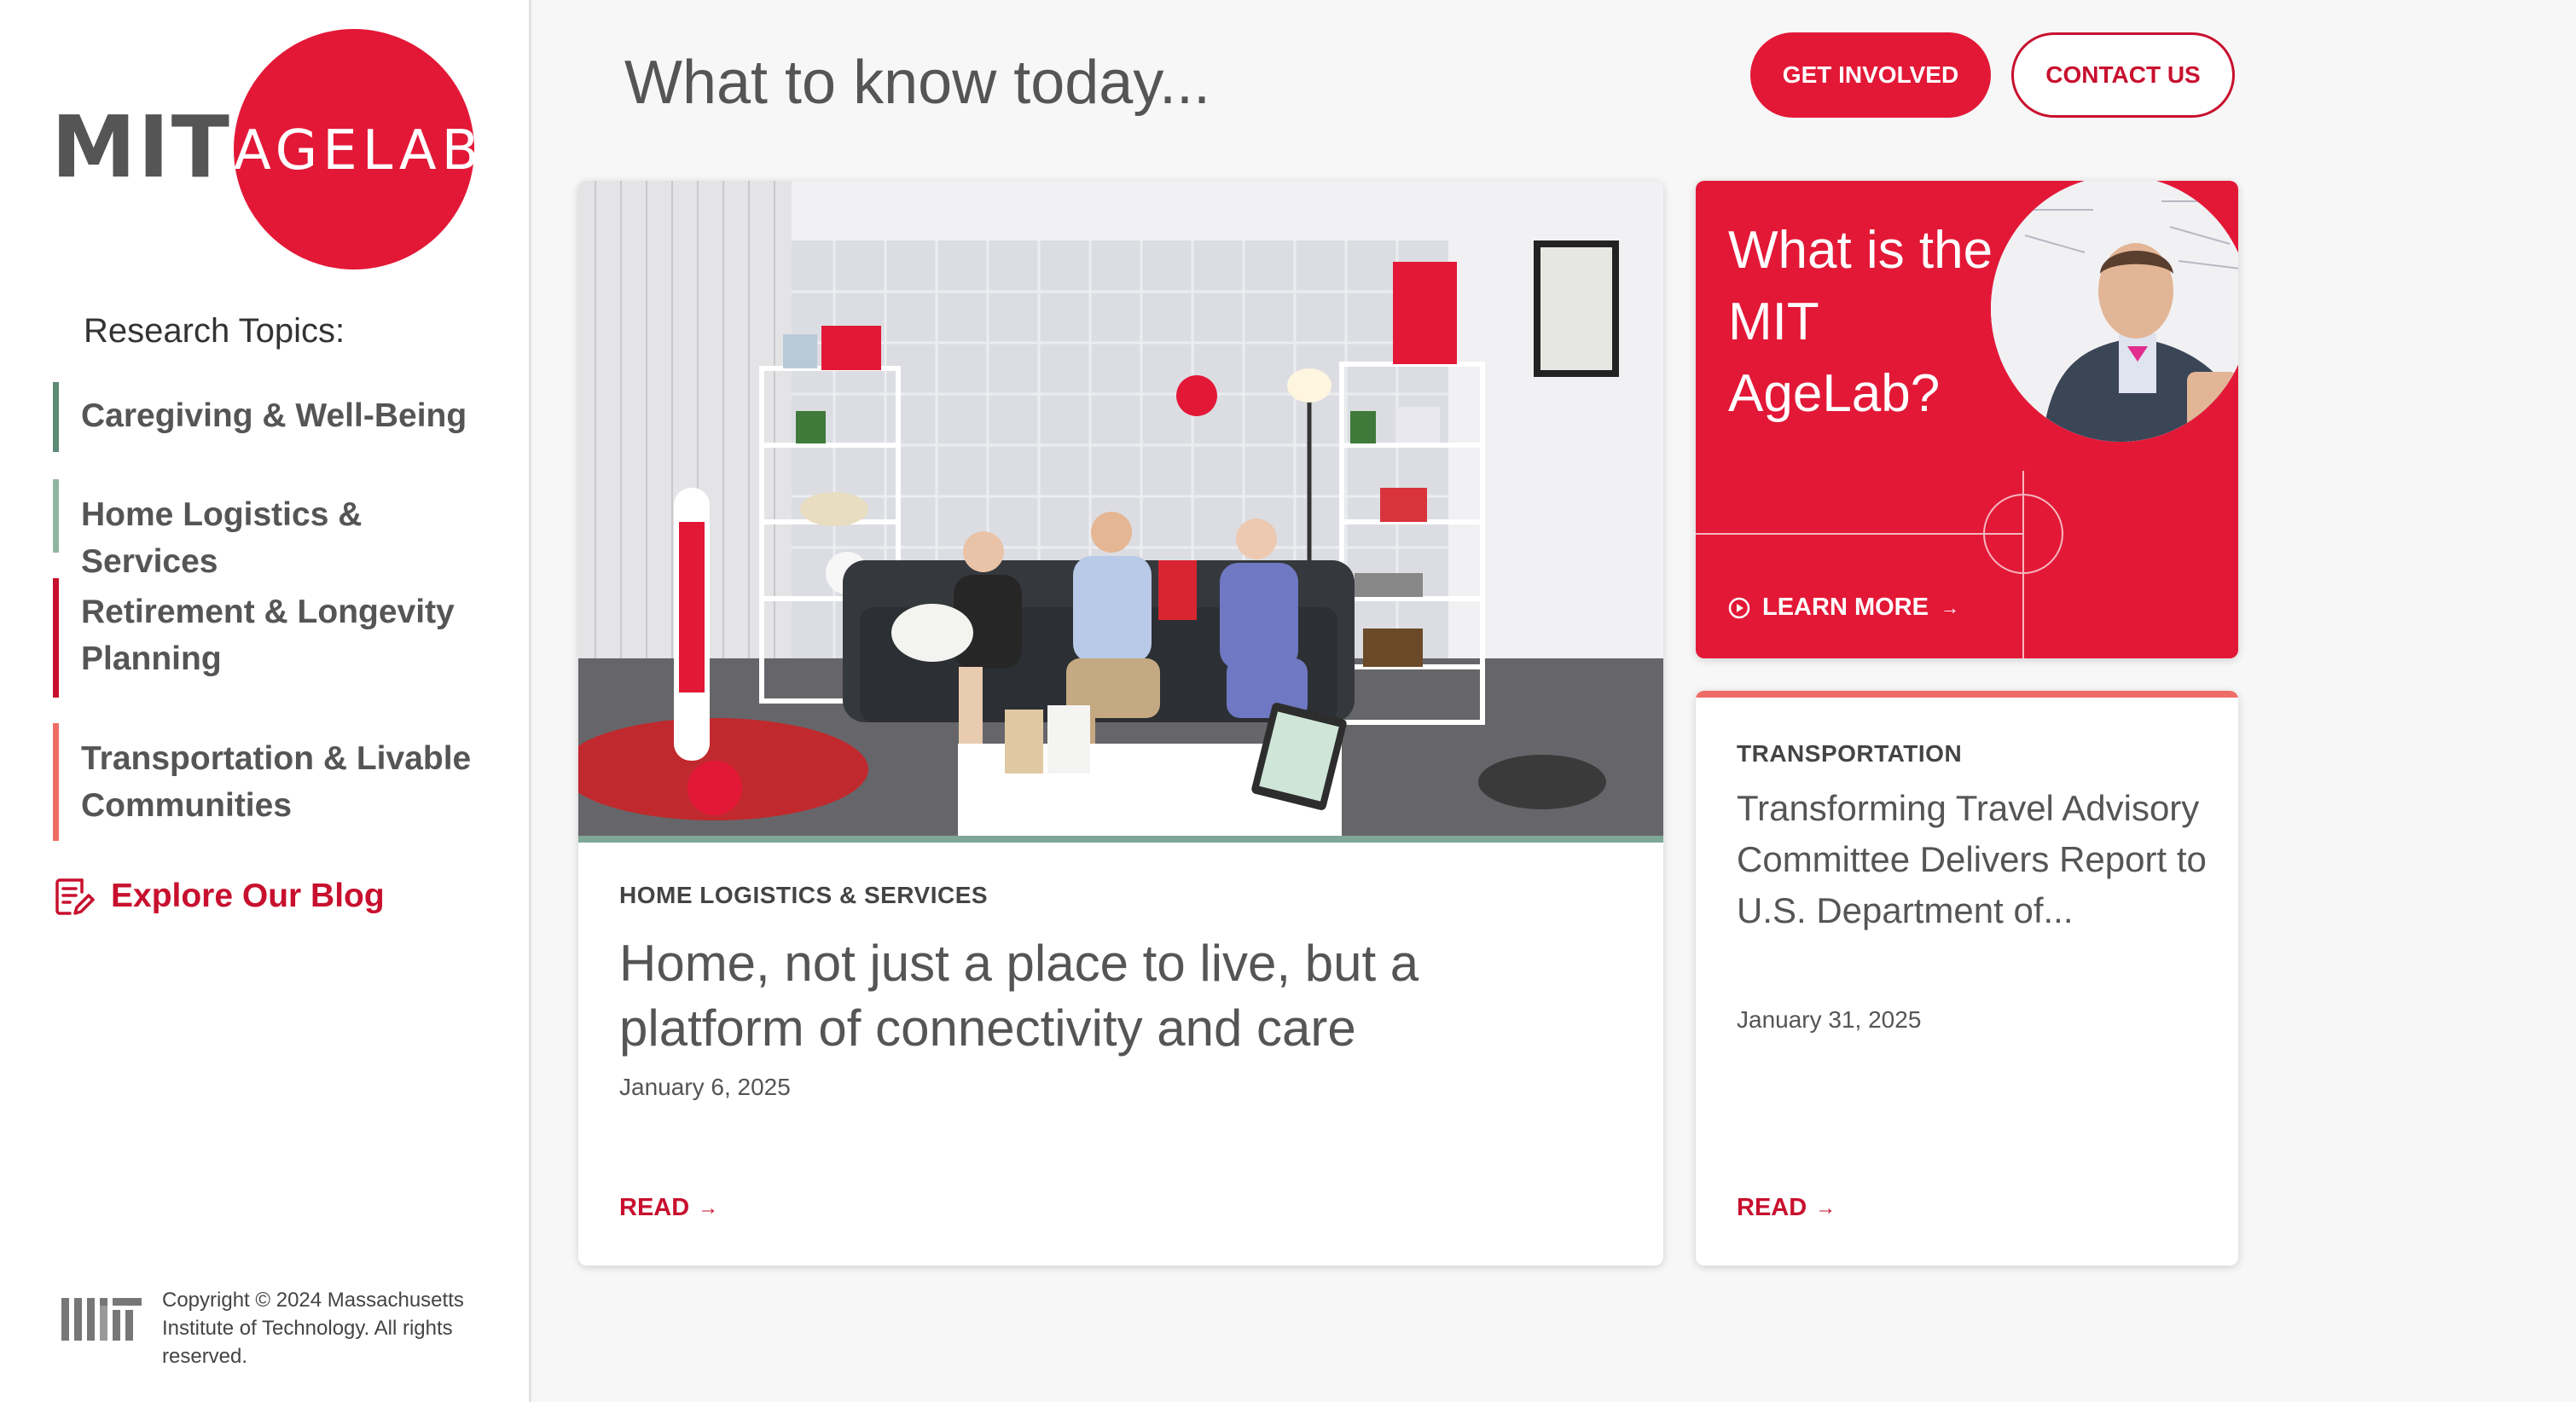 This screenshot has height=1402, width=2576. What do you see at coordinates (266, 417) in the screenshot?
I see `sidebar-topic-caregiving: Caregiving & Well-Being` at bounding box center [266, 417].